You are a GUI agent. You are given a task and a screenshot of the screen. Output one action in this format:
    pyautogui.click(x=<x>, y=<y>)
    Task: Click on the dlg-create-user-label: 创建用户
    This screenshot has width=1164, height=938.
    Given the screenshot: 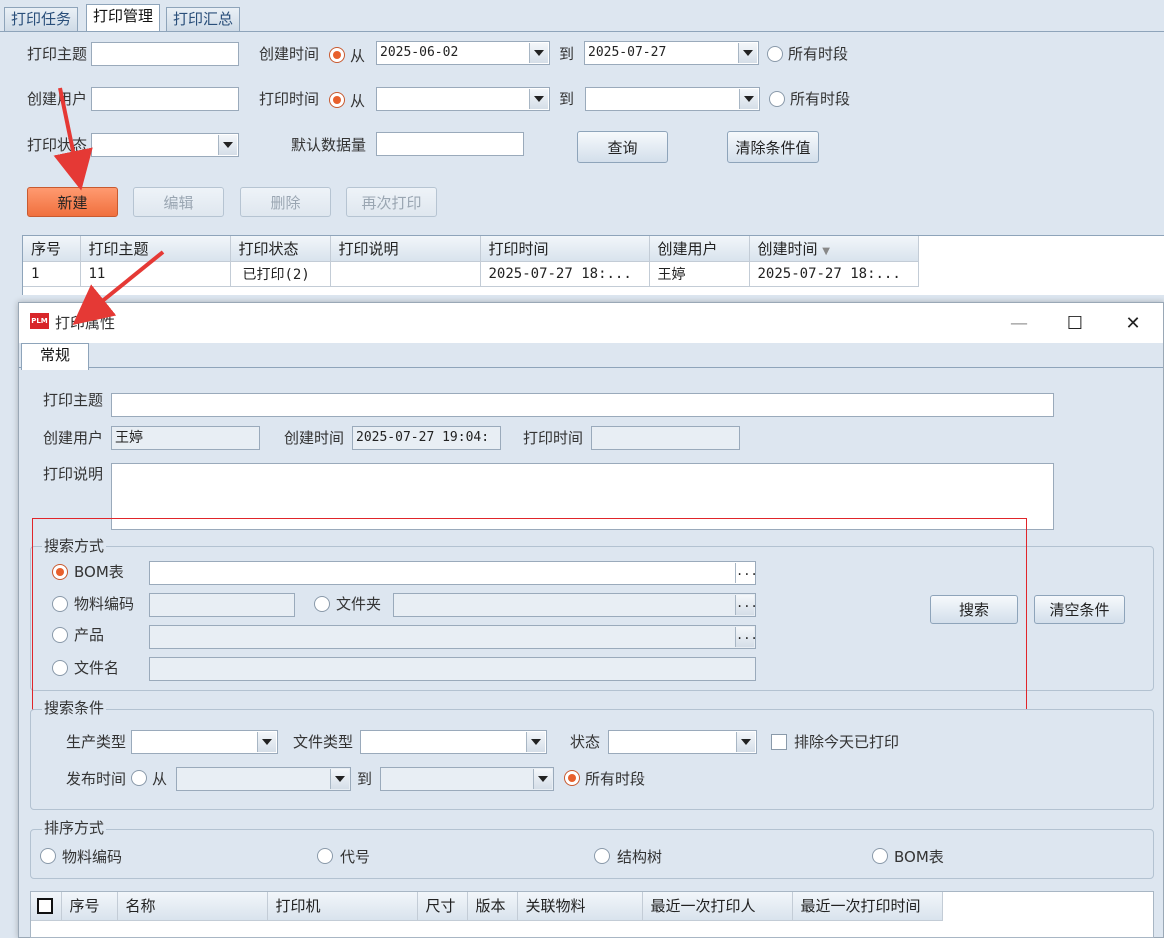 What is the action you would take?
    pyautogui.click(x=73, y=438)
    